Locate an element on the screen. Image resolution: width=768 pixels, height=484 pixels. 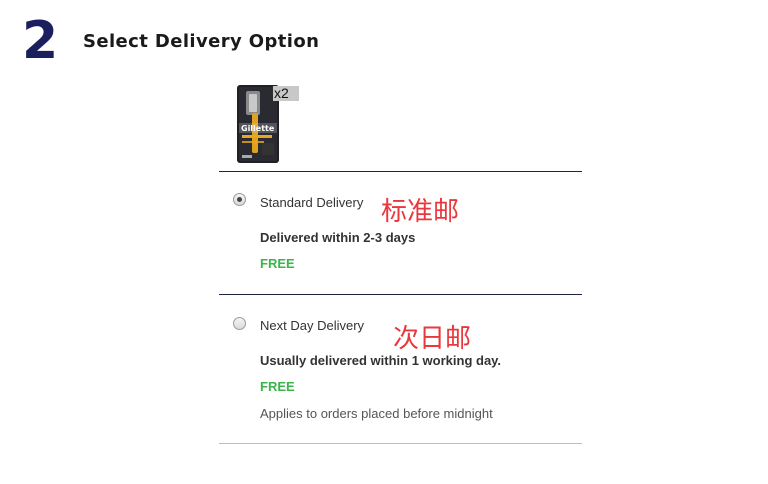
standard-delivery-label: Standard Delivery is located at coordinates (311, 202).